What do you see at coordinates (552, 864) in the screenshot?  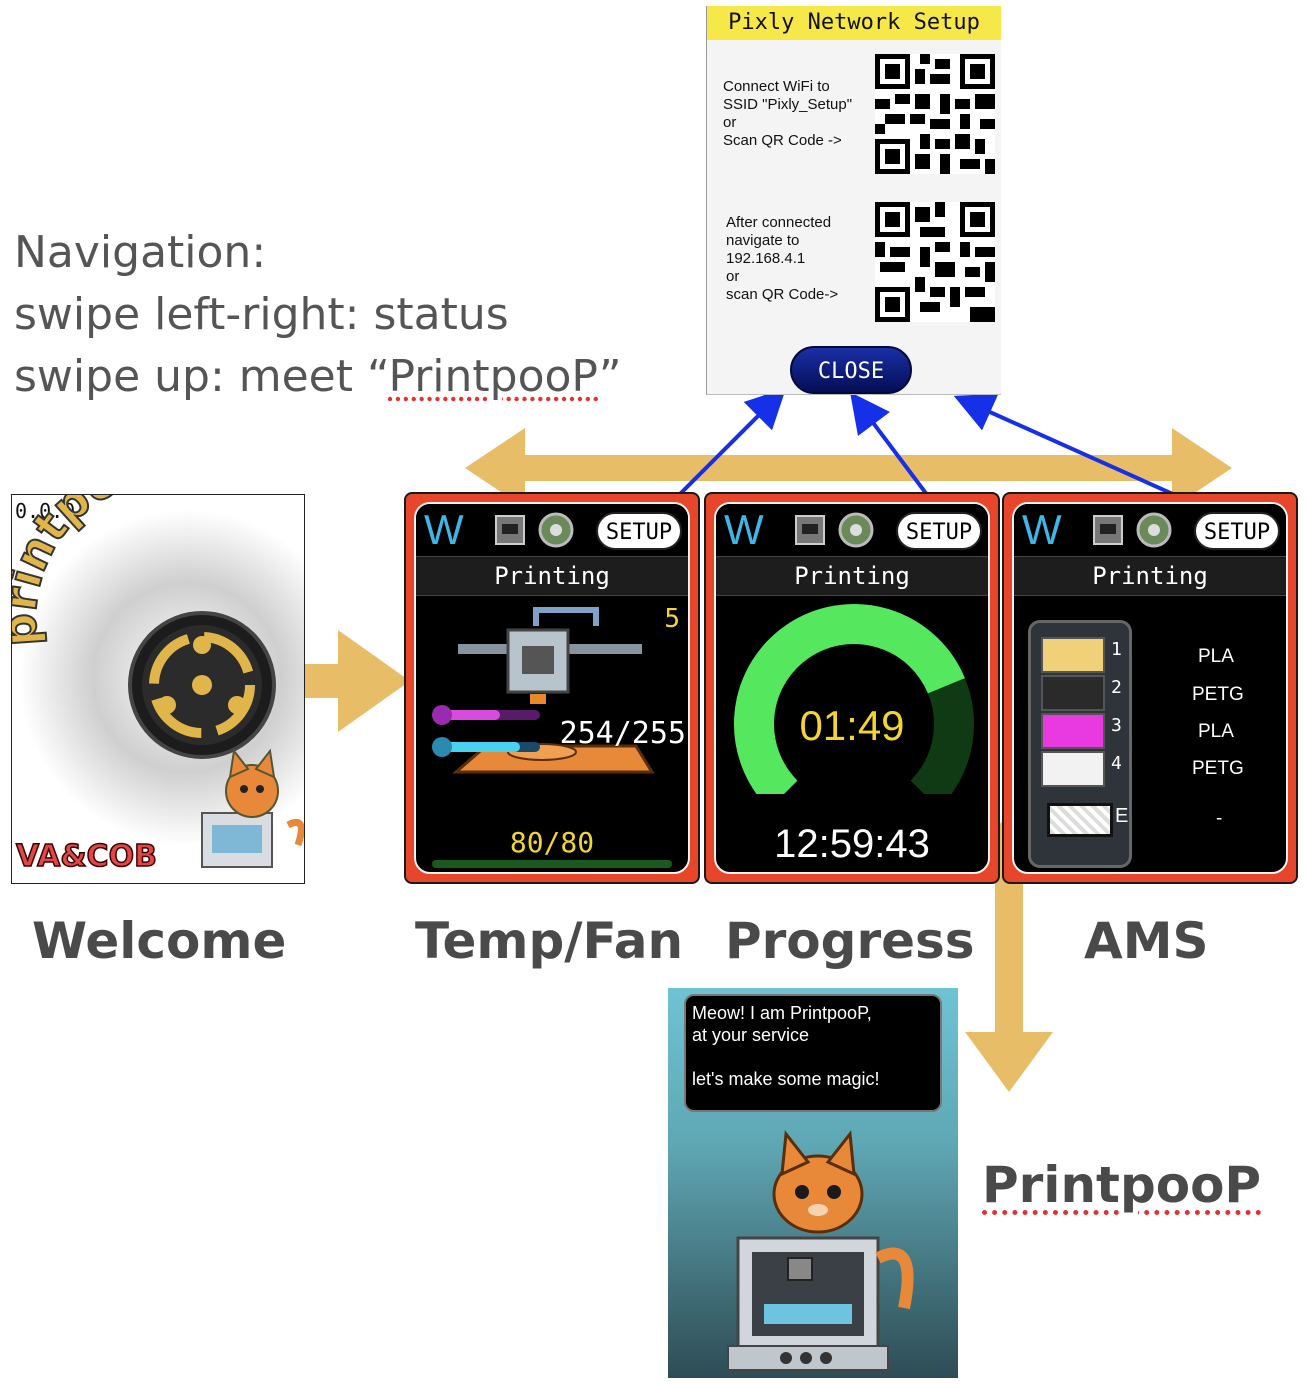 I see `temp-progress-bar` at bounding box center [552, 864].